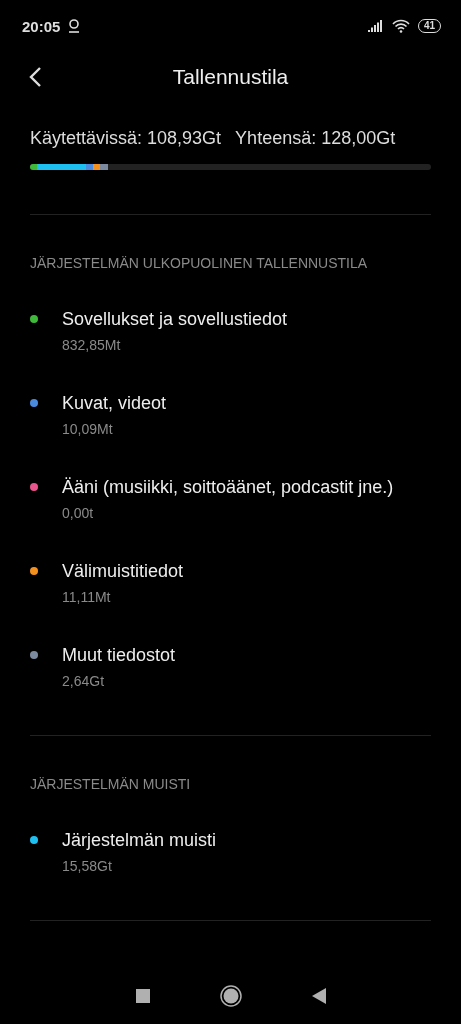 This screenshot has height=1024, width=461. I want to click on category-label: Ääni (musiikki, soittoäänet, podcastit jne.), so click(228, 487).